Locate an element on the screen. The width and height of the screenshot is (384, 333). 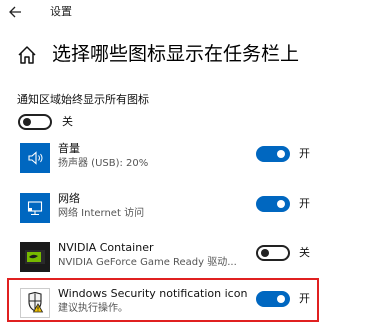
back-button is located at coordinates (18, 12).